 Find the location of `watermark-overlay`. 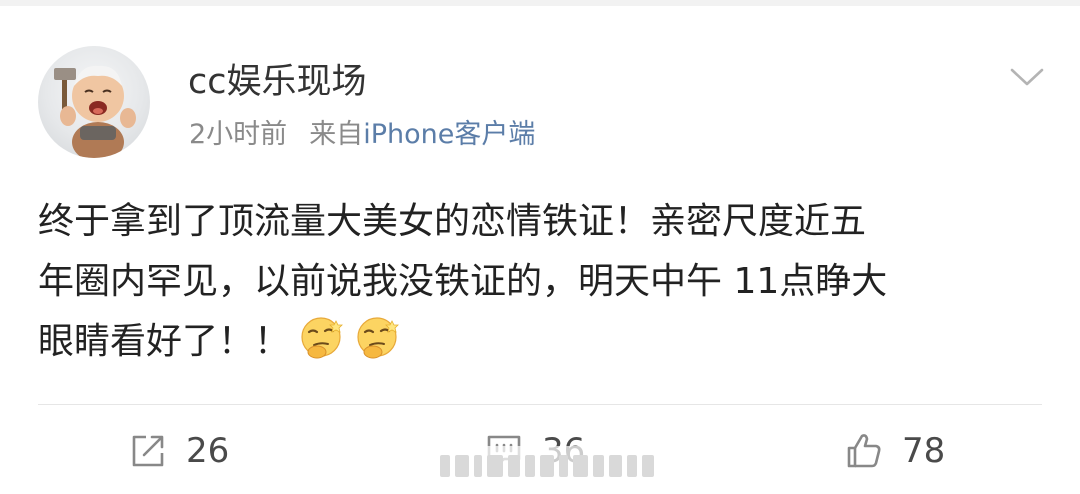

watermark-overlay is located at coordinates (548, 466).